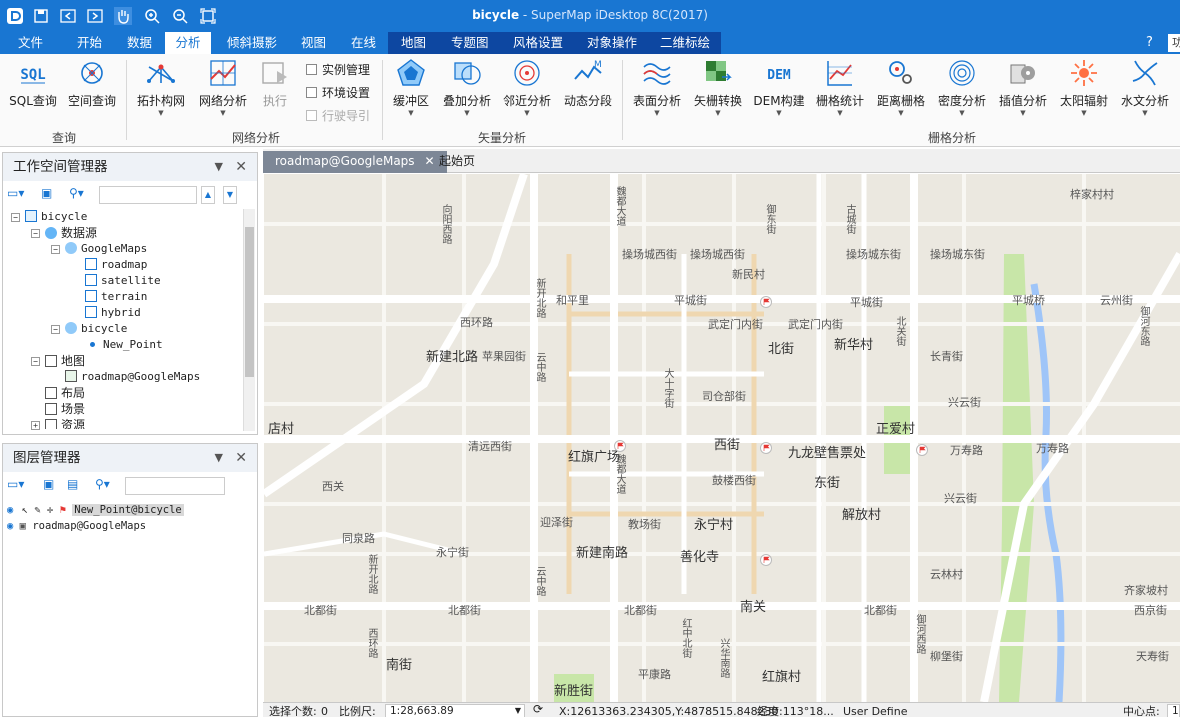  I want to click on point-dataset-icon, so click(92, 344).